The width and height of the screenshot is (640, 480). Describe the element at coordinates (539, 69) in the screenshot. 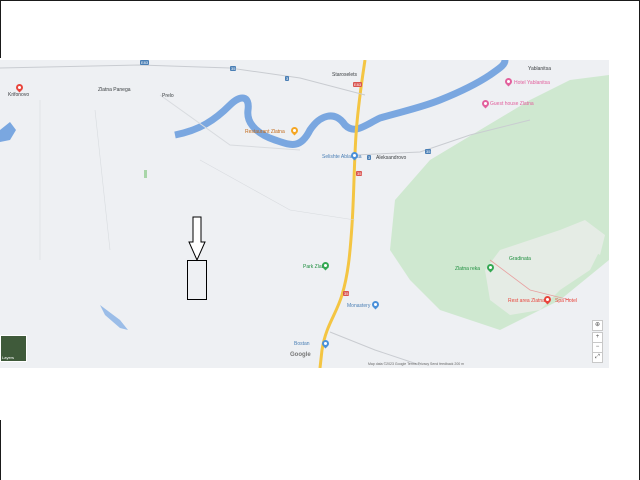

I see `town-label: Yablanitsa` at that location.